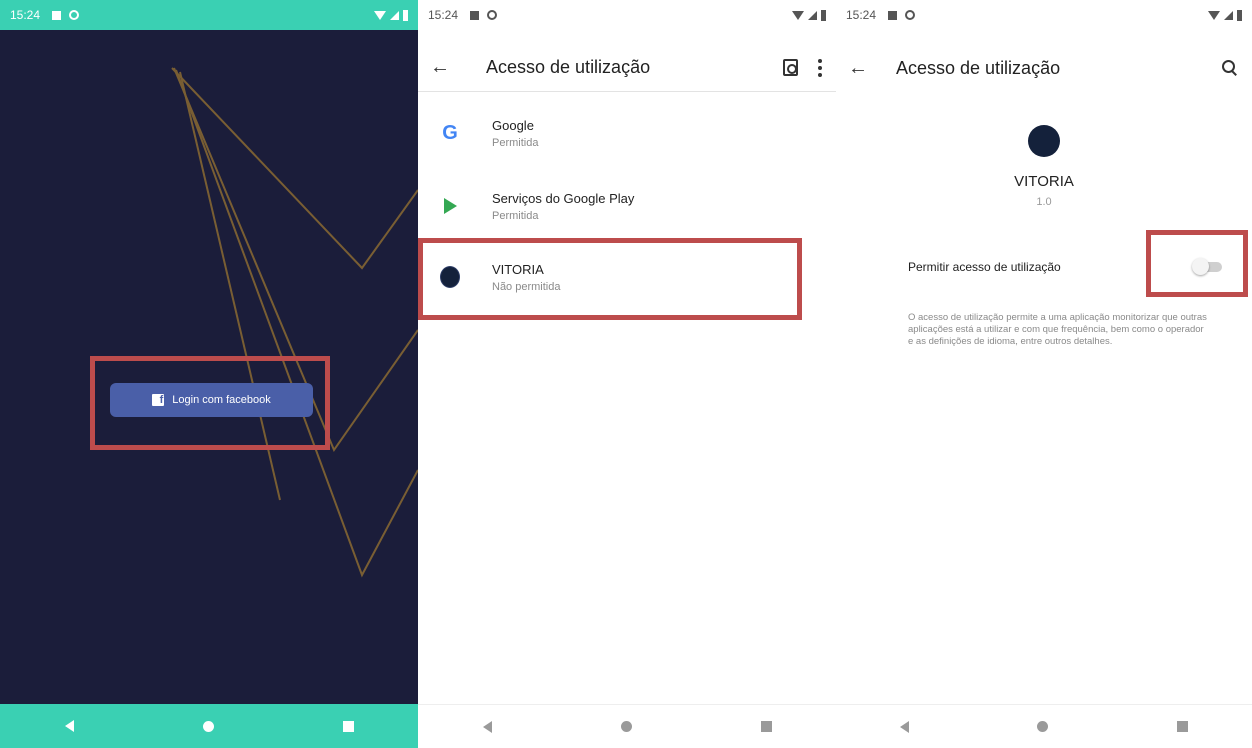 This screenshot has height=748, width=1252. Describe the element at coordinates (450, 132) in the screenshot. I see `google-icon: G` at that location.